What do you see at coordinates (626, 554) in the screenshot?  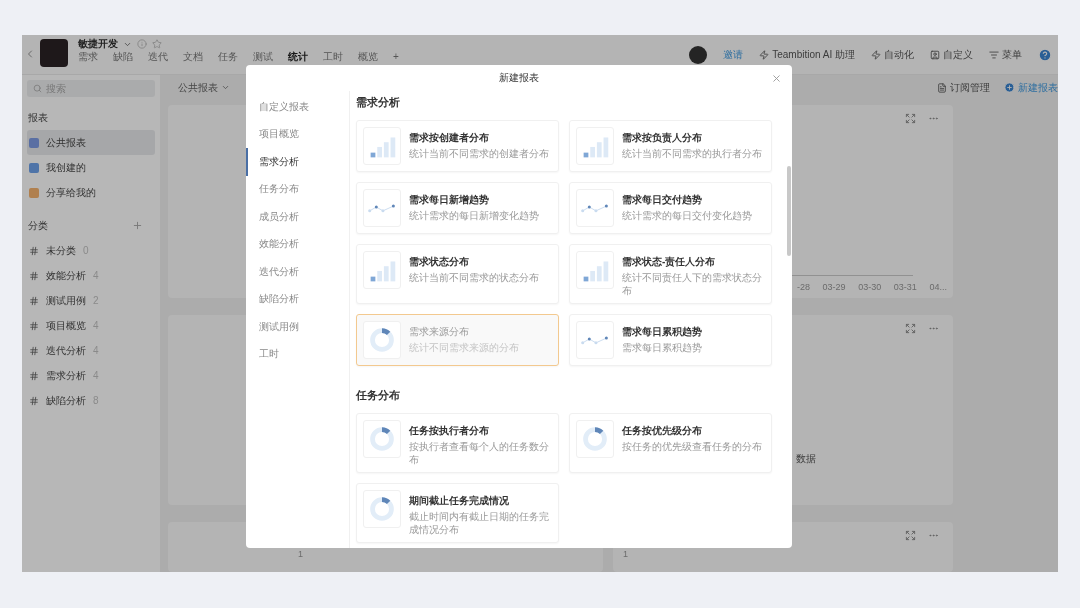 I see `count-text: 1` at bounding box center [626, 554].